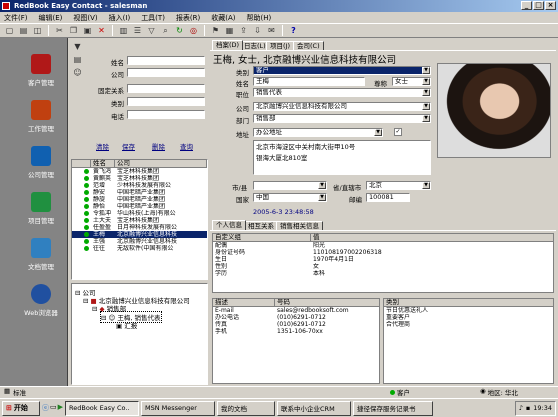 Image resolution: width=558 pixels, height=417 pixels. What do you see at coordinates (102, 408) in the screenshot?
I see `task-redbook: RedBook Easy Co..` at bounding box center [102, 408].